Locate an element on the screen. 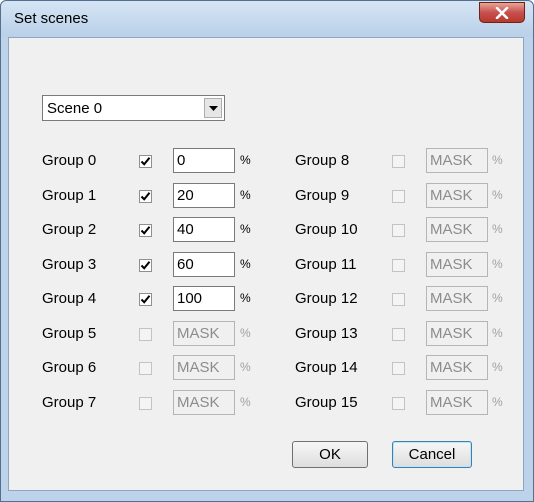 The height and width of the screenshot is (502, 534). group-row: Group 2 40% is located at coordinates (162, 230).